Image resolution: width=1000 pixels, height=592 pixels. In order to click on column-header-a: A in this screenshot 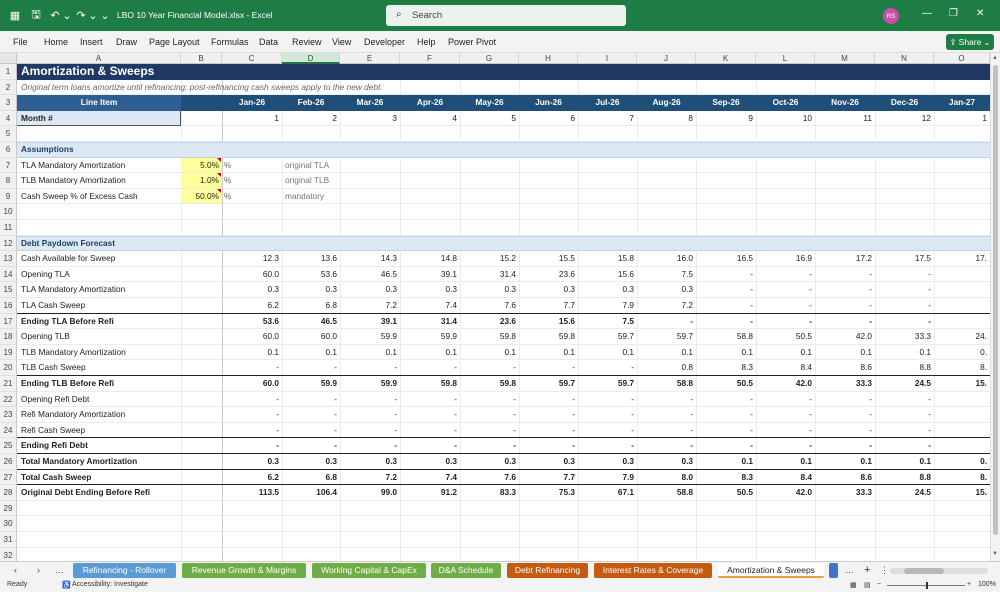, I will do `click(99, 58)`.